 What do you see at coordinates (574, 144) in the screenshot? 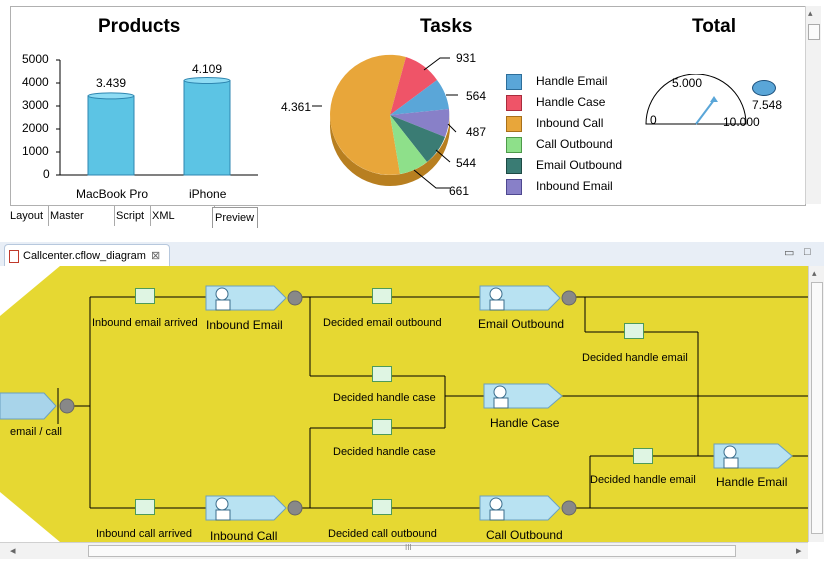
I see `legend-label: Call Outbound` at bounding box center [574, 144].